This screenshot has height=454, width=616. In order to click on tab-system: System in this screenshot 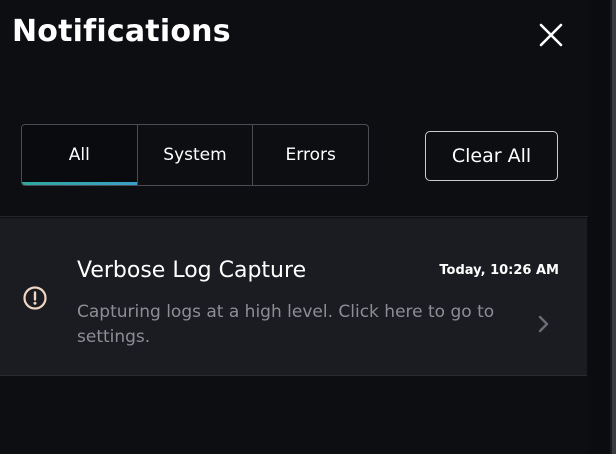, I will do `click(194, 155)`.